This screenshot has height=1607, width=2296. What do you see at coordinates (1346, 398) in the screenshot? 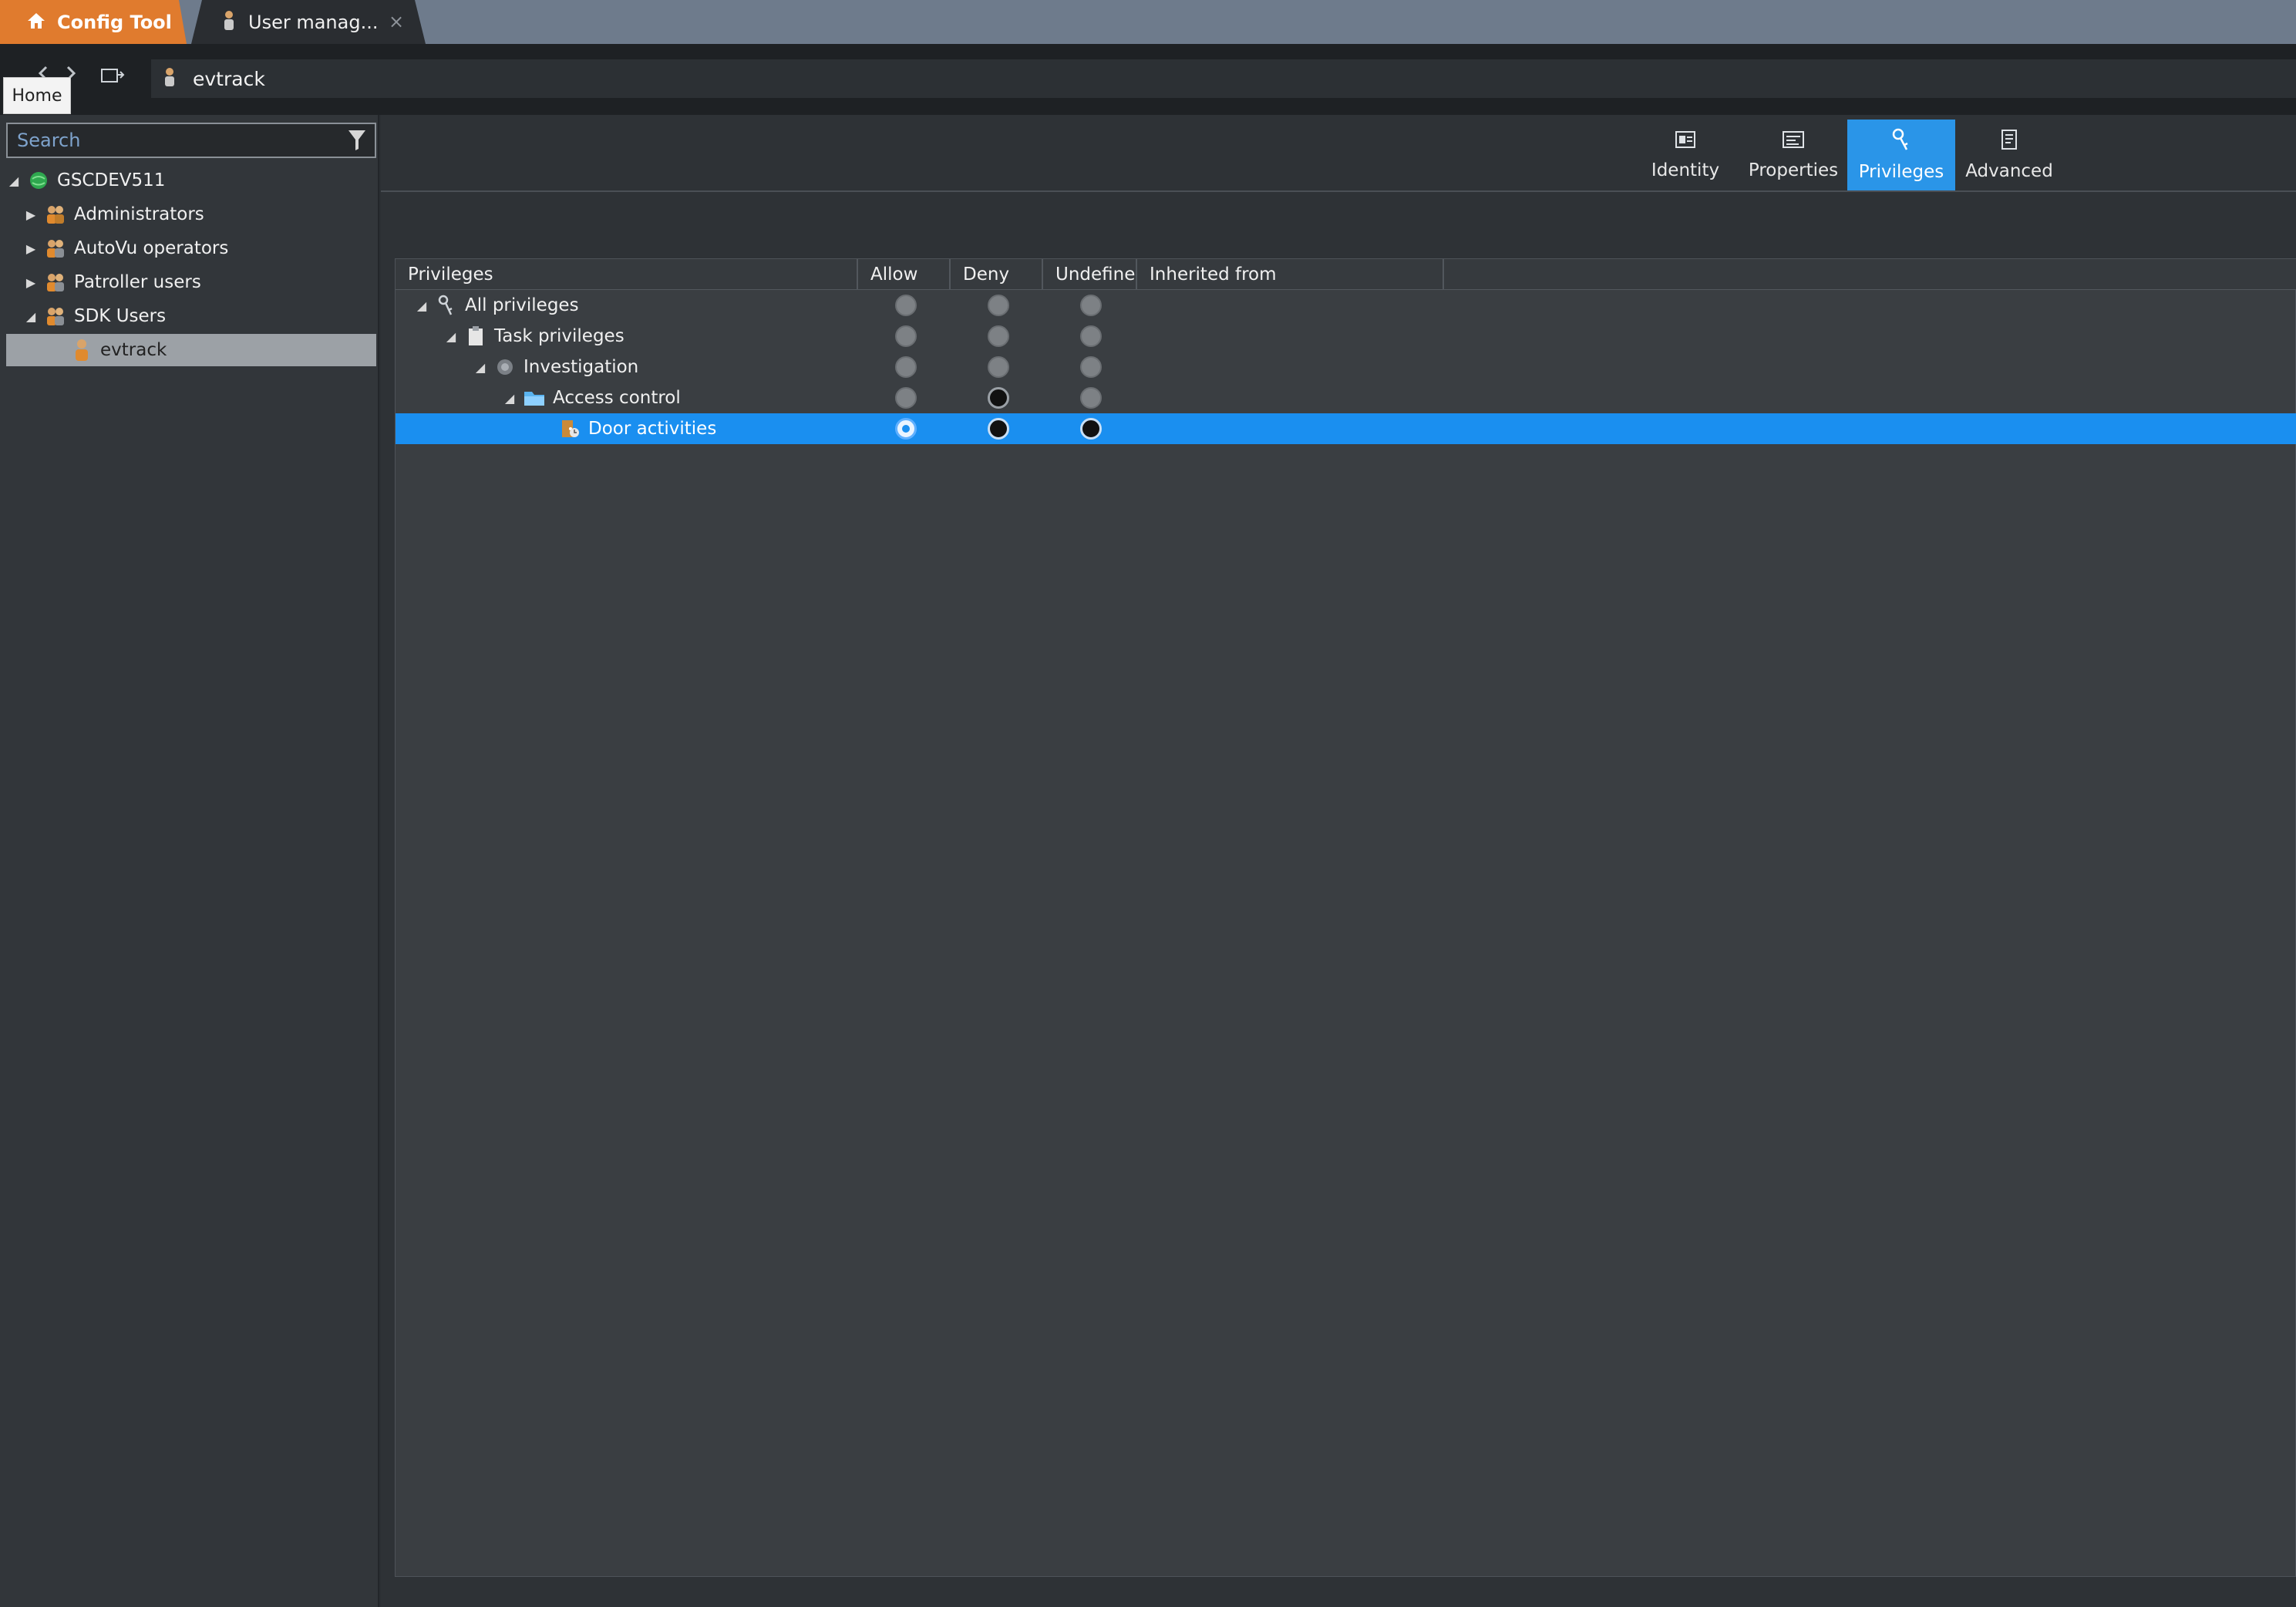
I see `privilege-row-access-control: ◢ Access control` at bounding box center [1346, 398].